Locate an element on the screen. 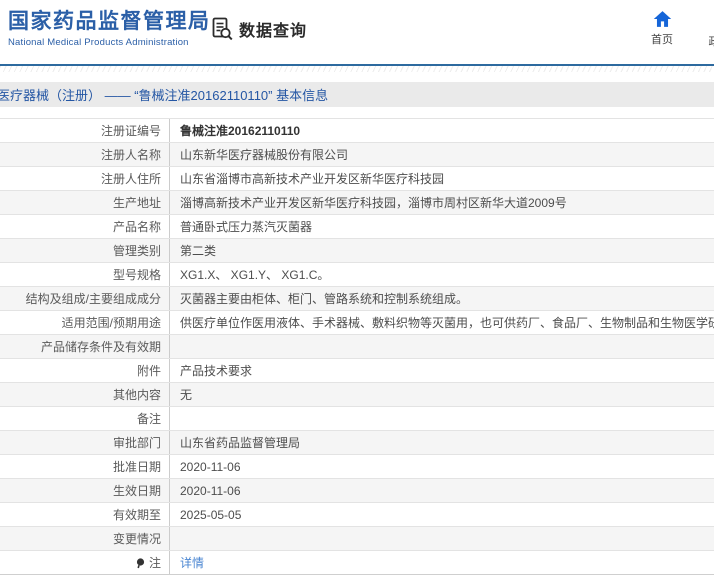 The height and width of the screenshot is (581, 714). note-icon is located at coordinates (140, 562).